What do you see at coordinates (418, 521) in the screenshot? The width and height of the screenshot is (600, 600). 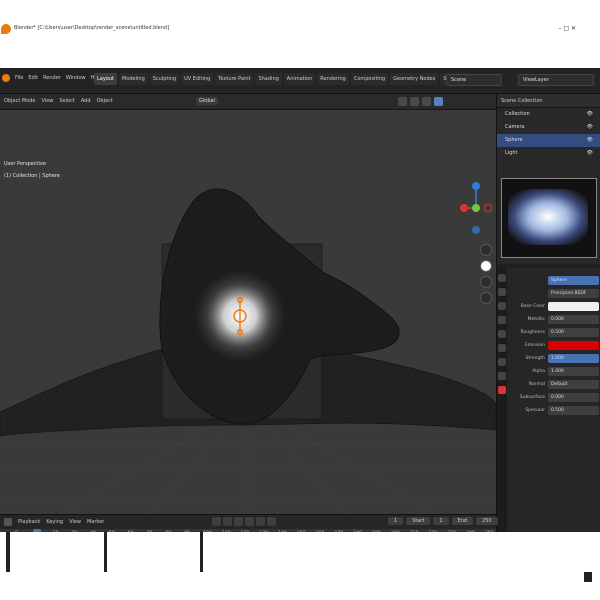 I see `start-frame-label: Start` at bounding box center [418, 521].